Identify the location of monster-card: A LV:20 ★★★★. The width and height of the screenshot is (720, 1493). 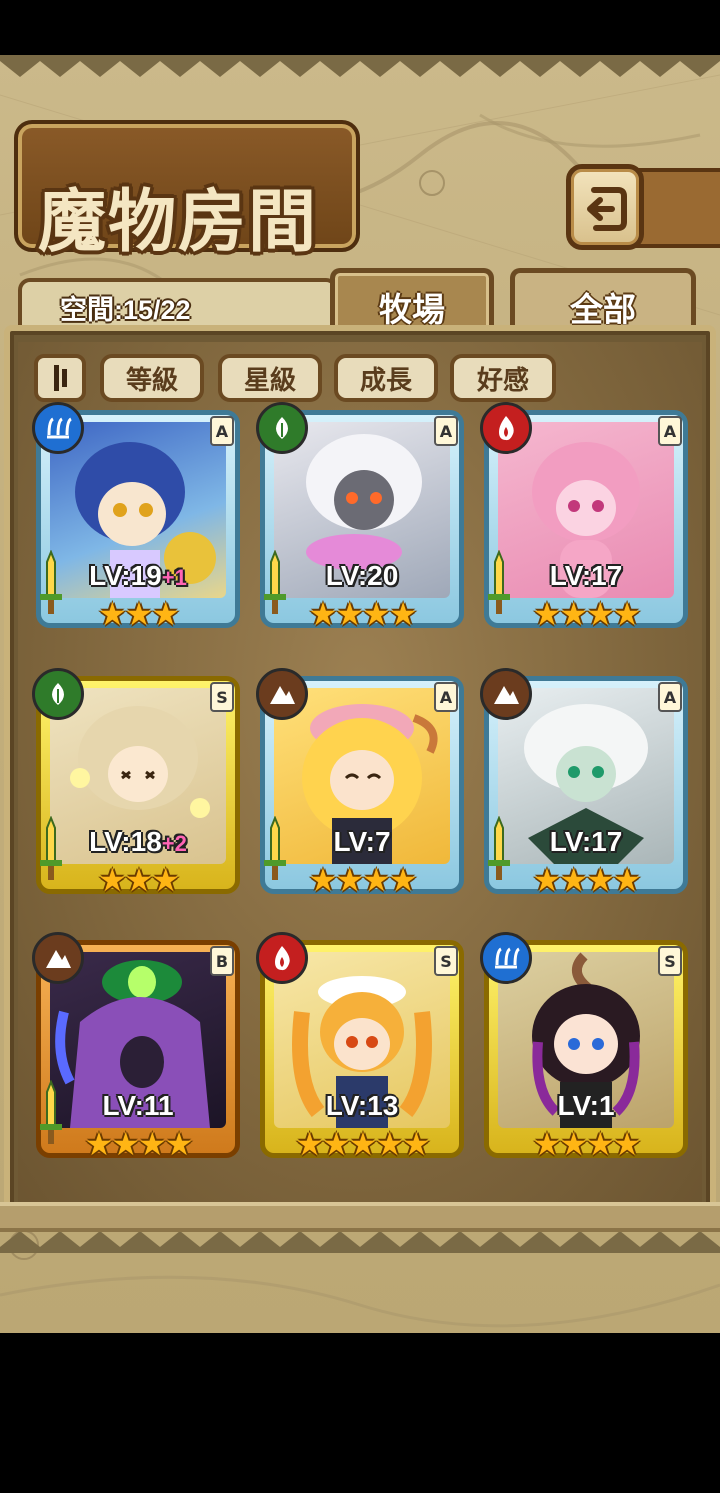
(360, 523).